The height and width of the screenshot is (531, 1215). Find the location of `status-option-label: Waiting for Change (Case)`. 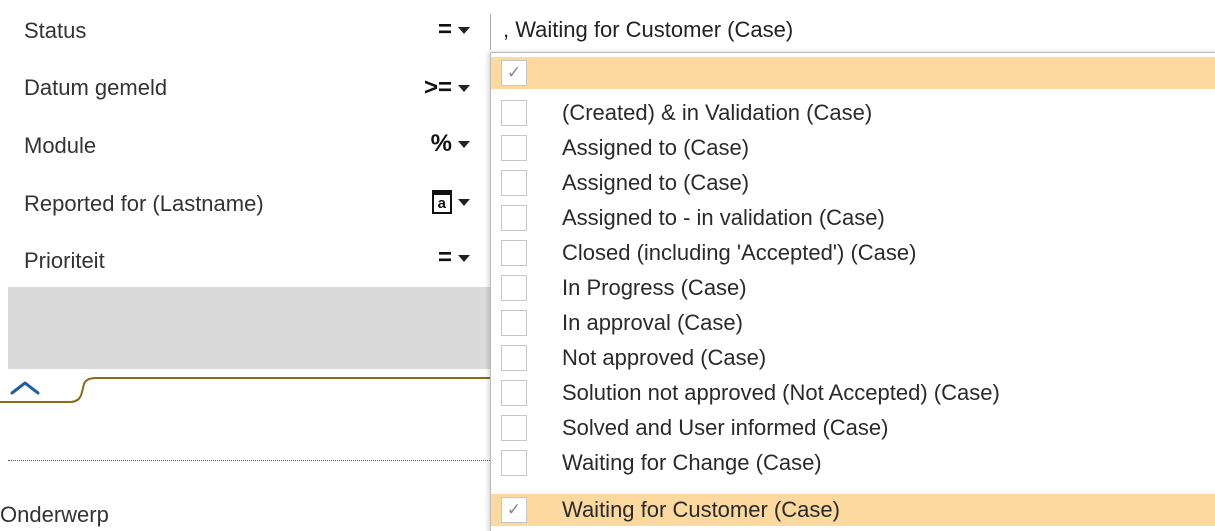

status-option-label: Waiting for Change (Case) is located at coordinates (692, 462).